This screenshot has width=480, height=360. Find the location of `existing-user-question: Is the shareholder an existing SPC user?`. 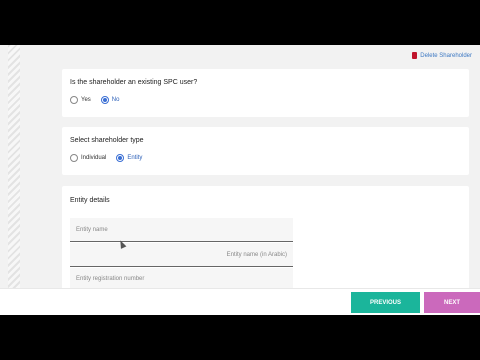

existing-user-question: Is the shareholder an existing SPC user? is located at coordinates (134, 82).